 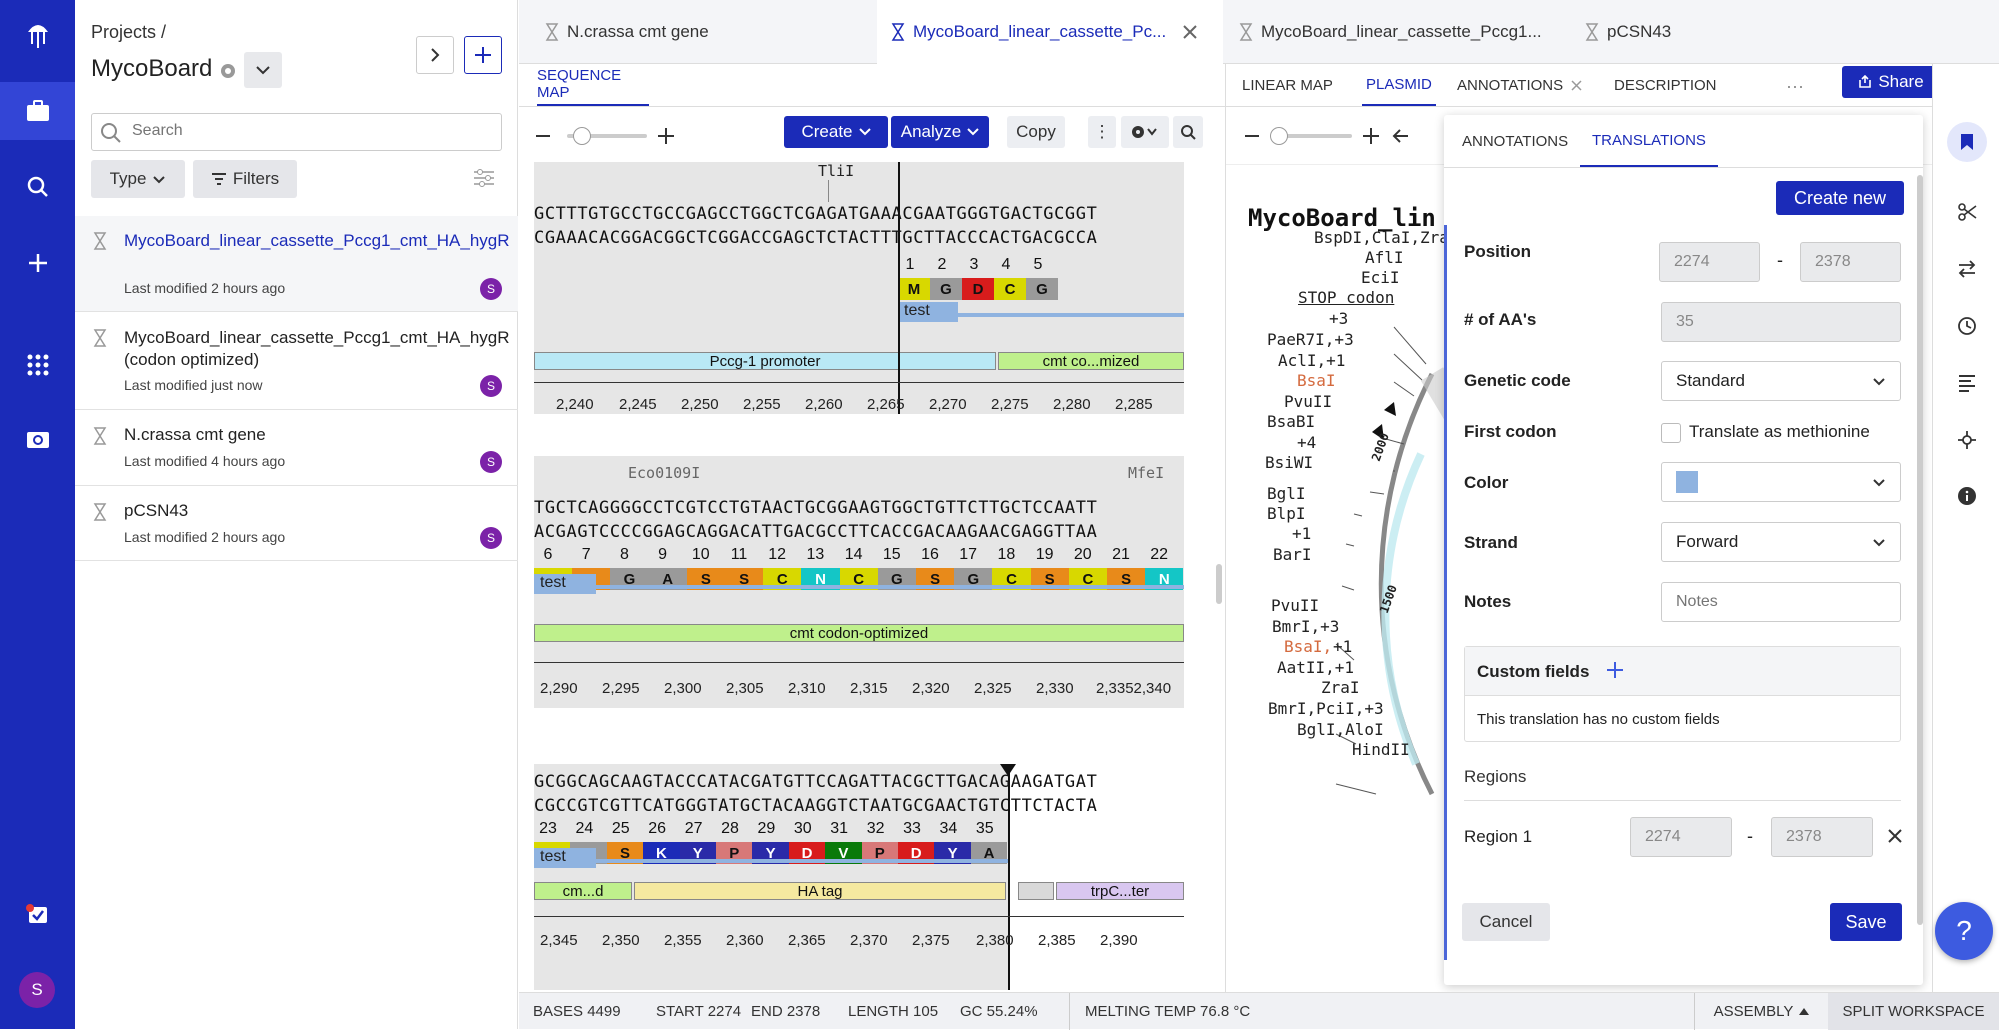 What do you see at coordinates (1145, 132) in the screenshot?
I see `settings-dropdown-icon` at bounding box center [1145, 132].